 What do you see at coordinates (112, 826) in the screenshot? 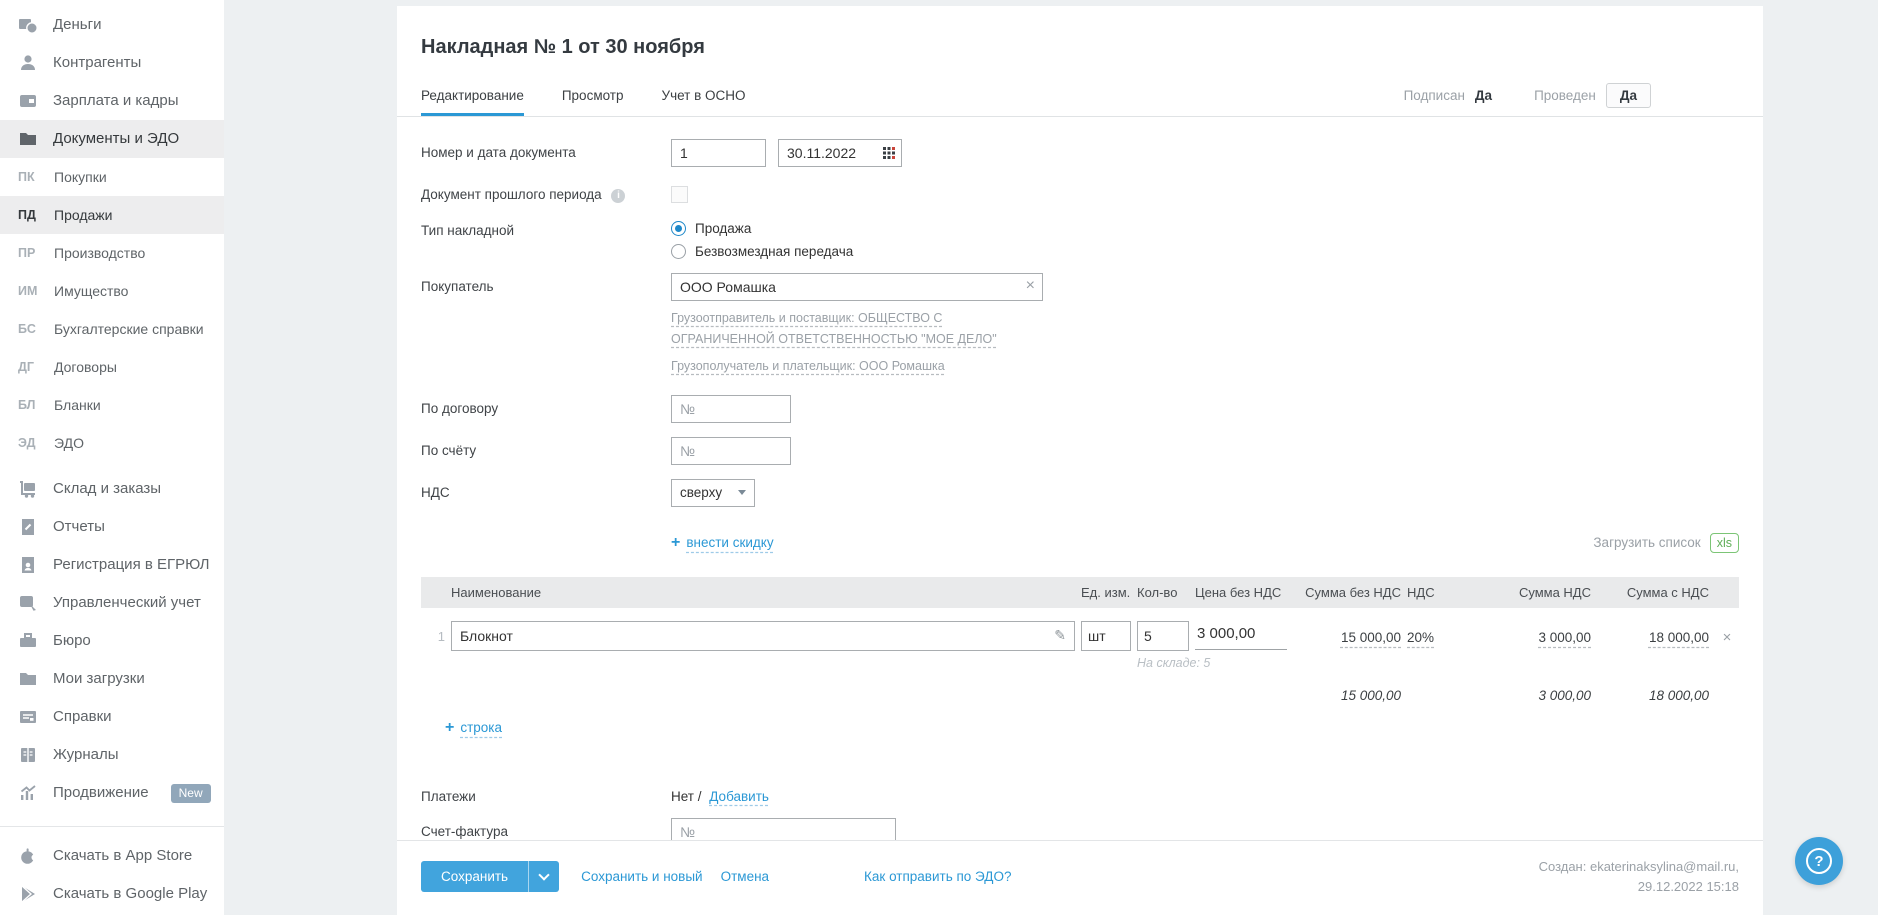
I see `sidebar-divider` at bounding box center [112, 826].